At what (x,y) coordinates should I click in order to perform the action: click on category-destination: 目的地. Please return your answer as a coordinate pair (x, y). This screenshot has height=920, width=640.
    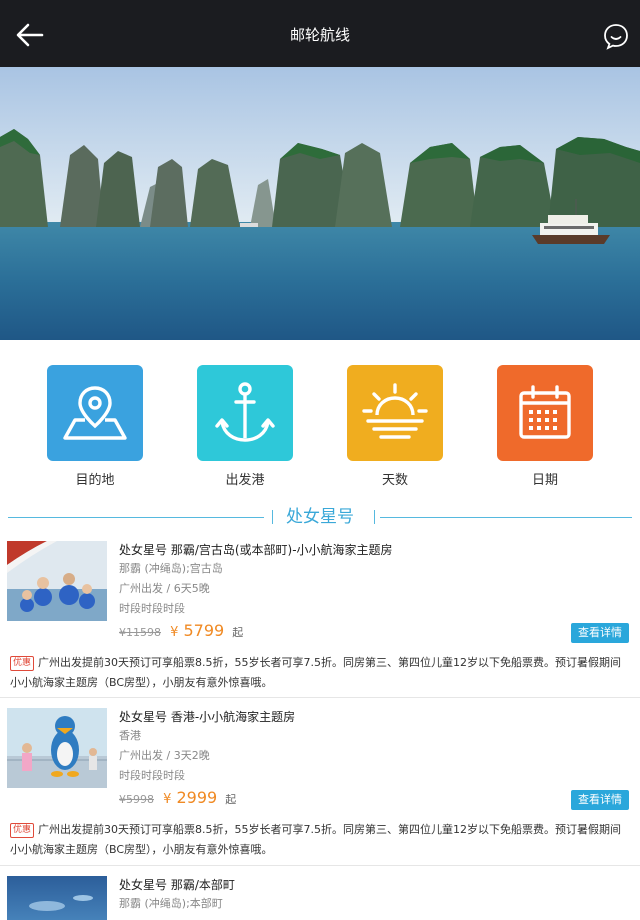
    Looking at the image, I should click on (95, 426).